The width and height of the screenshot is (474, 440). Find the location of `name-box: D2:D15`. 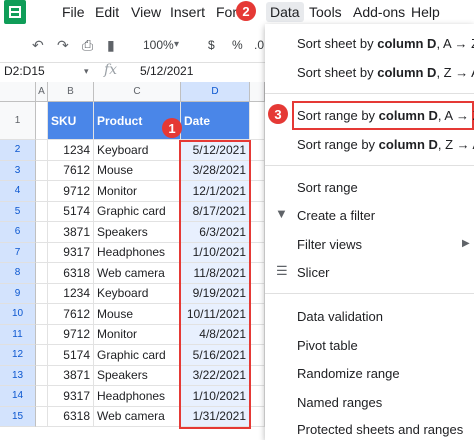

name-box: D2:D15 is located at coordinates (24, 71).